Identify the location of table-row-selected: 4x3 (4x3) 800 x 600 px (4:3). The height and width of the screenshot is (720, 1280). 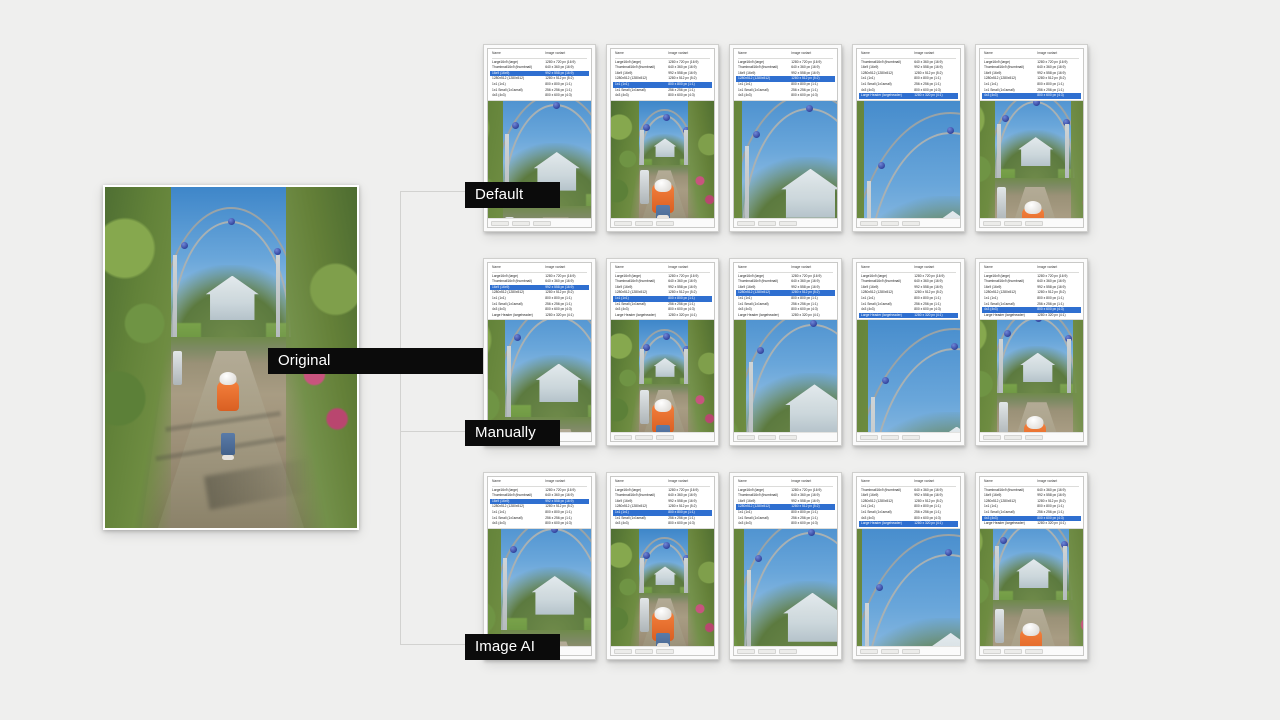
(1031, 96).